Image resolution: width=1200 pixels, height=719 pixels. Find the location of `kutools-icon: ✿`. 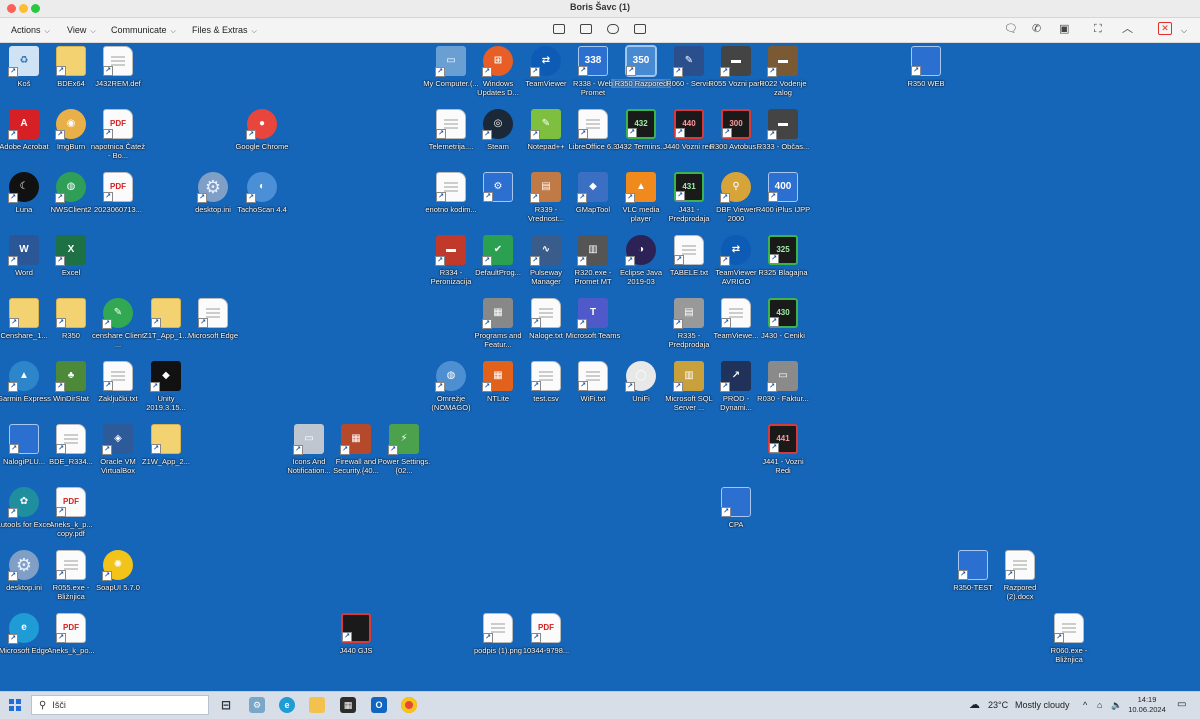

kutools-icon: ✿ is located at coordinates (23, 502).